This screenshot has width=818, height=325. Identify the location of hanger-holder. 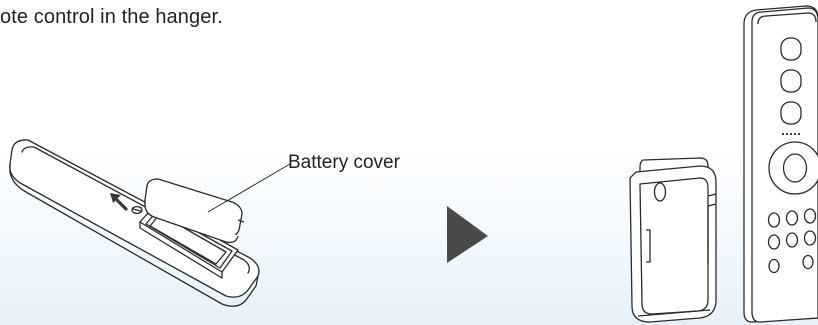
(673, 240).